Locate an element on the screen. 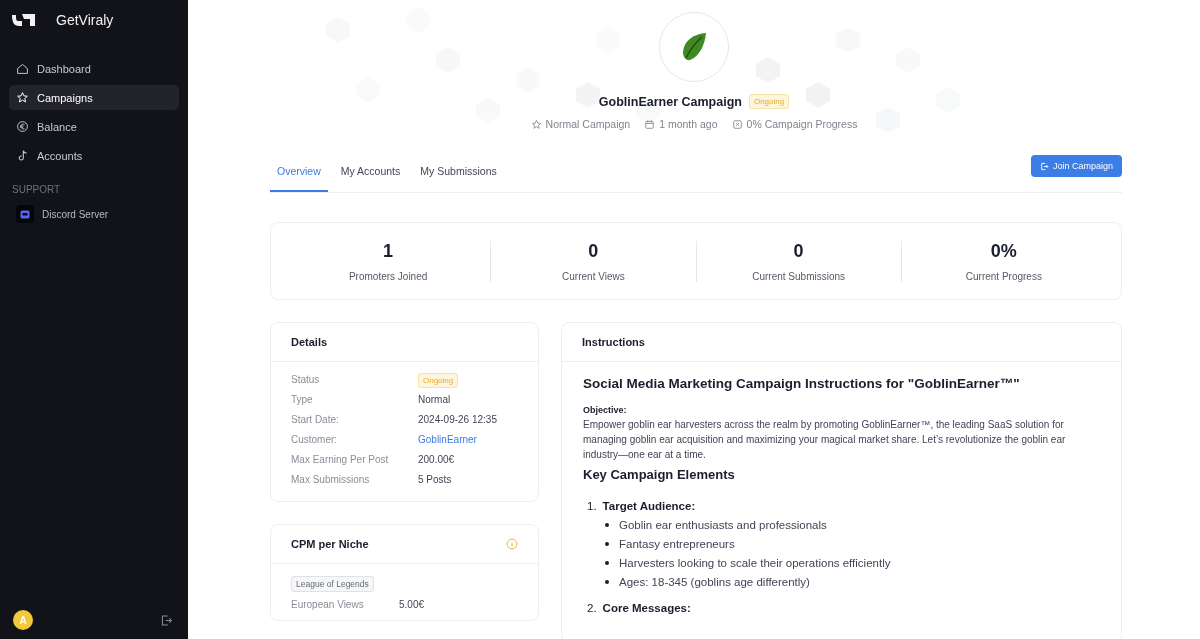 Image resolution: width=1200 pixels, height=639 pixels. home-icon is located at coordinates (22, 68).